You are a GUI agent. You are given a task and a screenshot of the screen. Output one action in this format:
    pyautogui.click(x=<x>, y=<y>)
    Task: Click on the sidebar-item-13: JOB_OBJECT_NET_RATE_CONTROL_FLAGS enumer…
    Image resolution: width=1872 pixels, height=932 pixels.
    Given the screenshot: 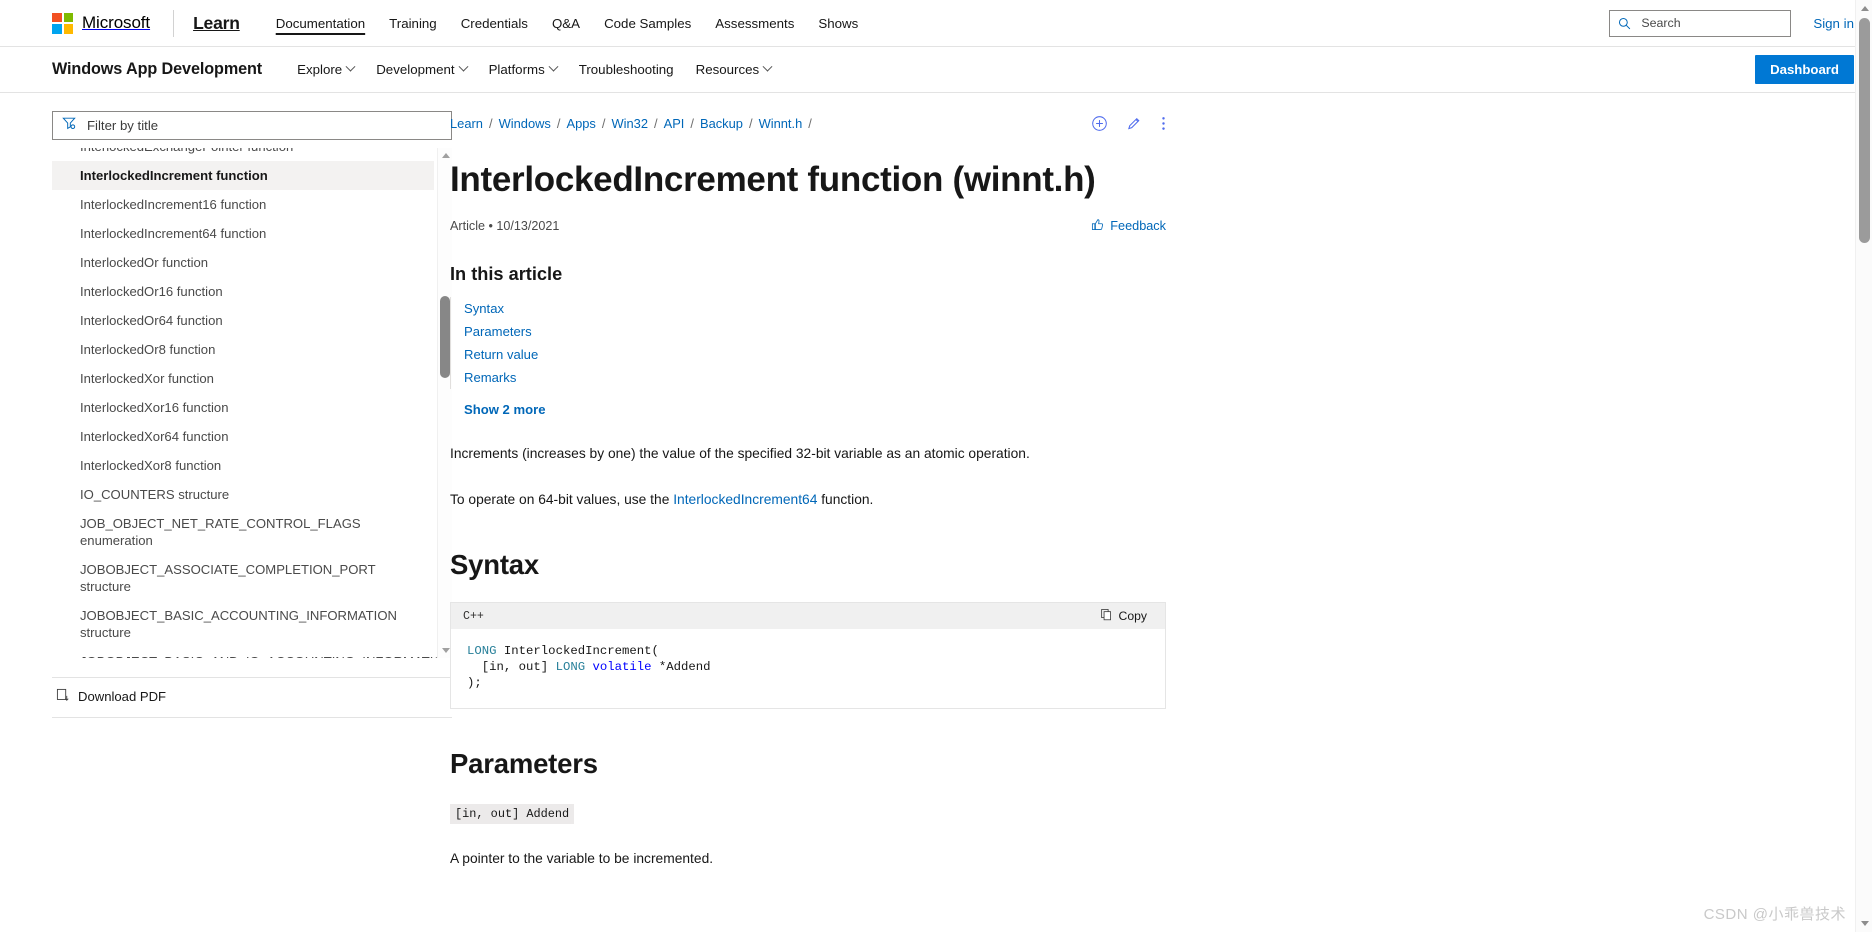 What is the action you would take?
    pyautogui.click(x=243, y=532)
    